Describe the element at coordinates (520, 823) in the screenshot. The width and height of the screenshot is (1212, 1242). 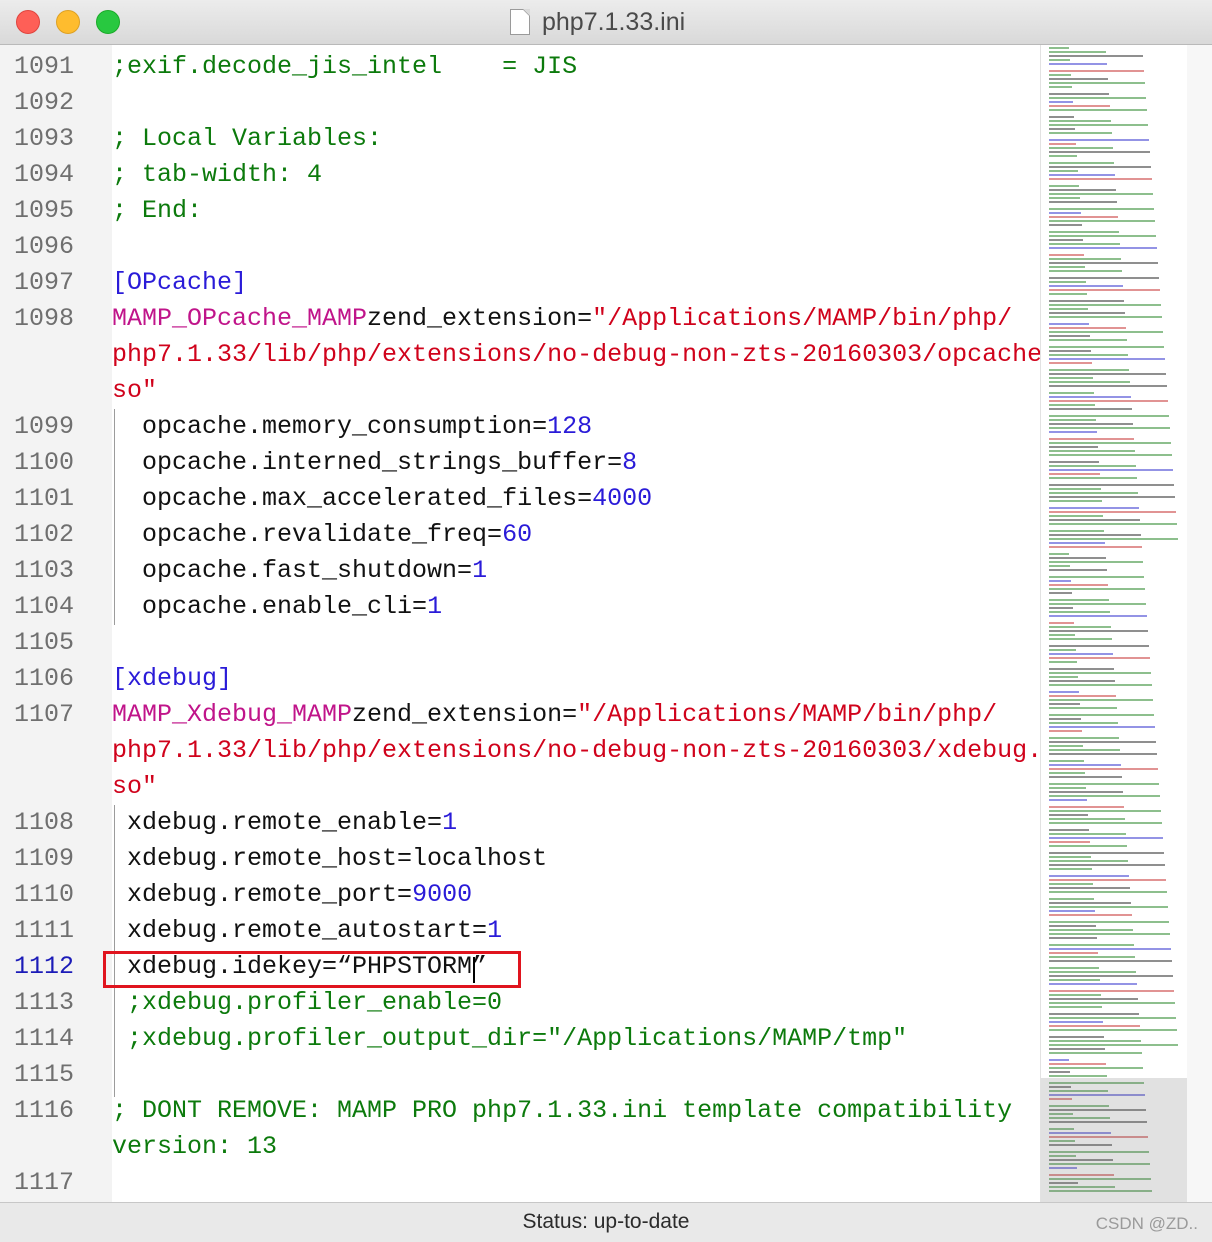
I see `code-line: 1108 xdebug.remote_enable=1` at that location.